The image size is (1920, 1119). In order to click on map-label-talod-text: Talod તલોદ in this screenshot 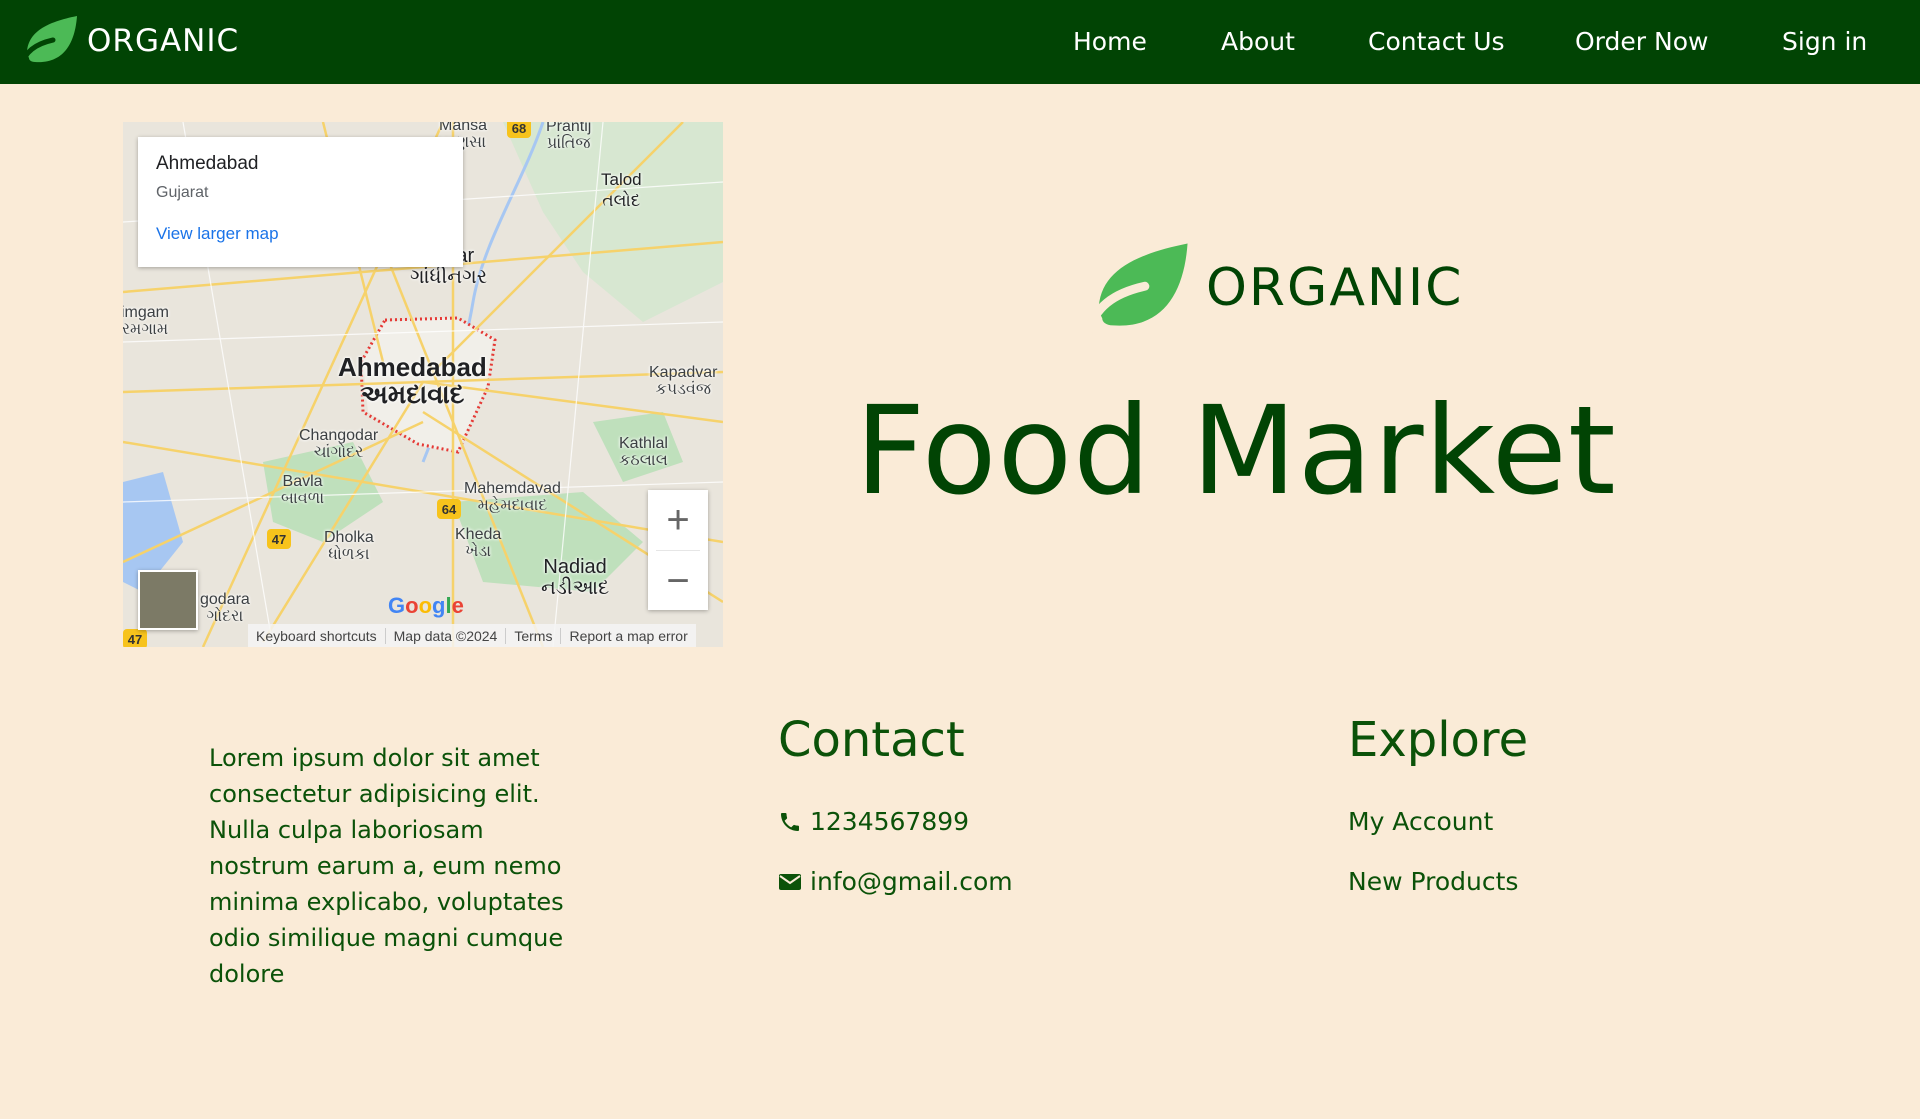, I will do `click(621, 190)`.